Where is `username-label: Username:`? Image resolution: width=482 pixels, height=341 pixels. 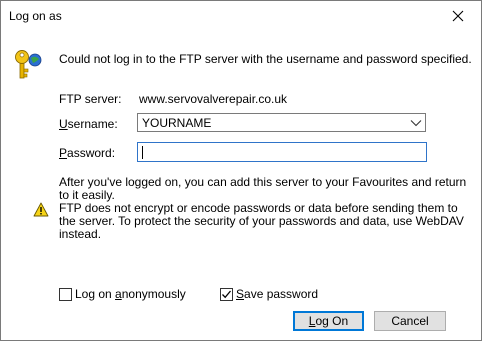 username-label: Username: is located at coordinates (88, 124).